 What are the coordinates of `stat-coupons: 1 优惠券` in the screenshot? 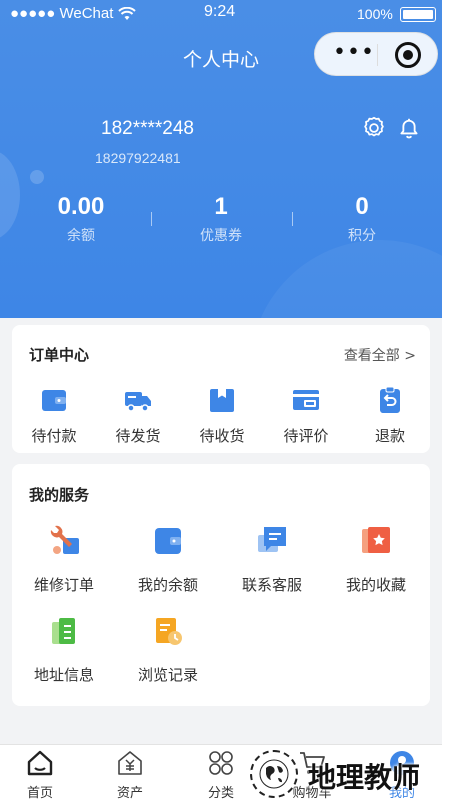 It's located at (221, 219).